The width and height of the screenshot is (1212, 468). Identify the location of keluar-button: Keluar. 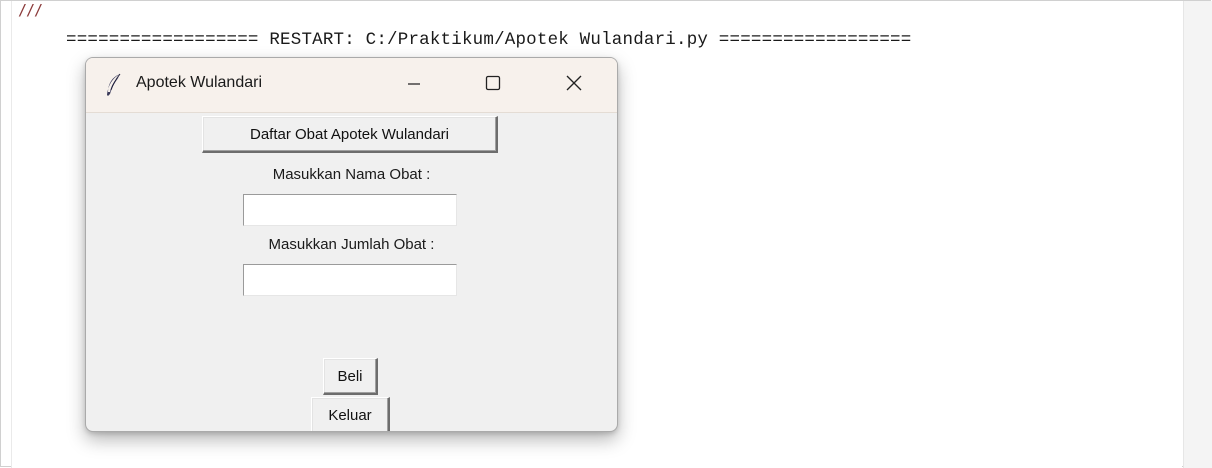
(350, 414).